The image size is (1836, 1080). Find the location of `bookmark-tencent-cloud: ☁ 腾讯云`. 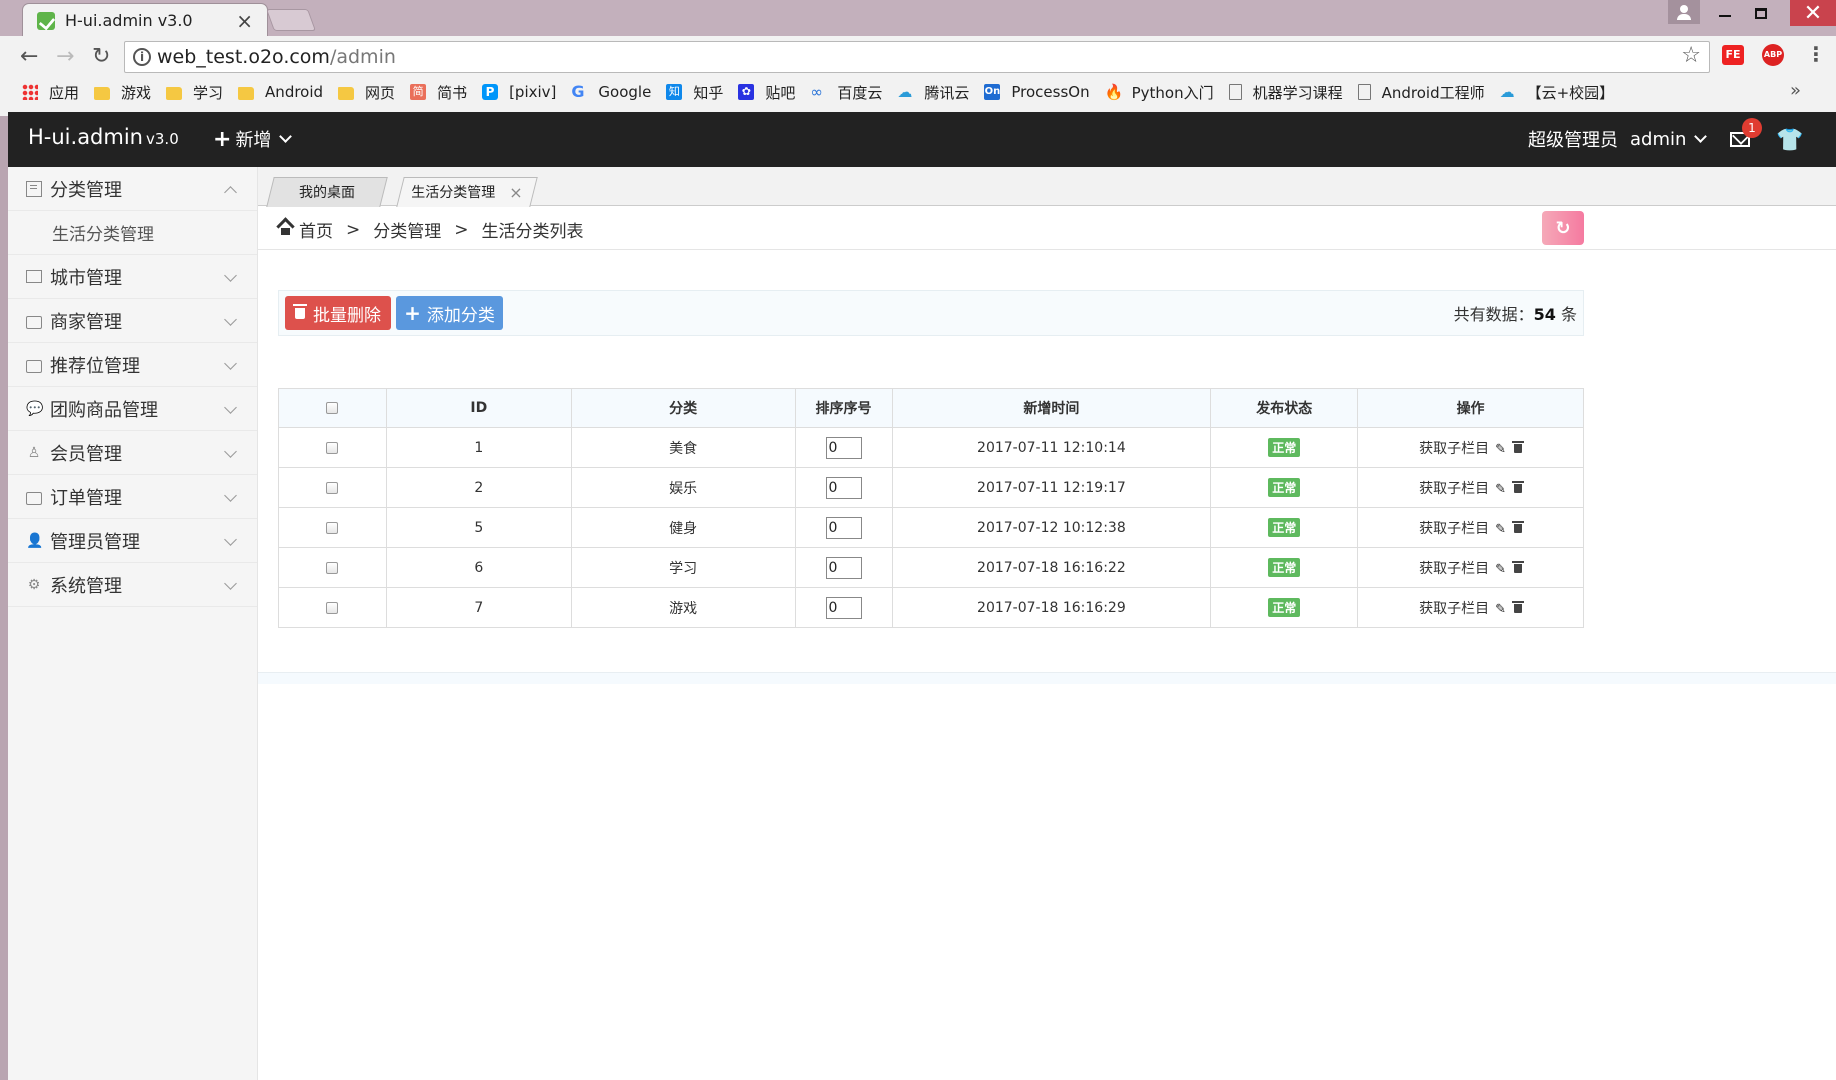

bookmark-tencent-cloud: ☁ 腾讯云 is located at coordinates (933, 92).